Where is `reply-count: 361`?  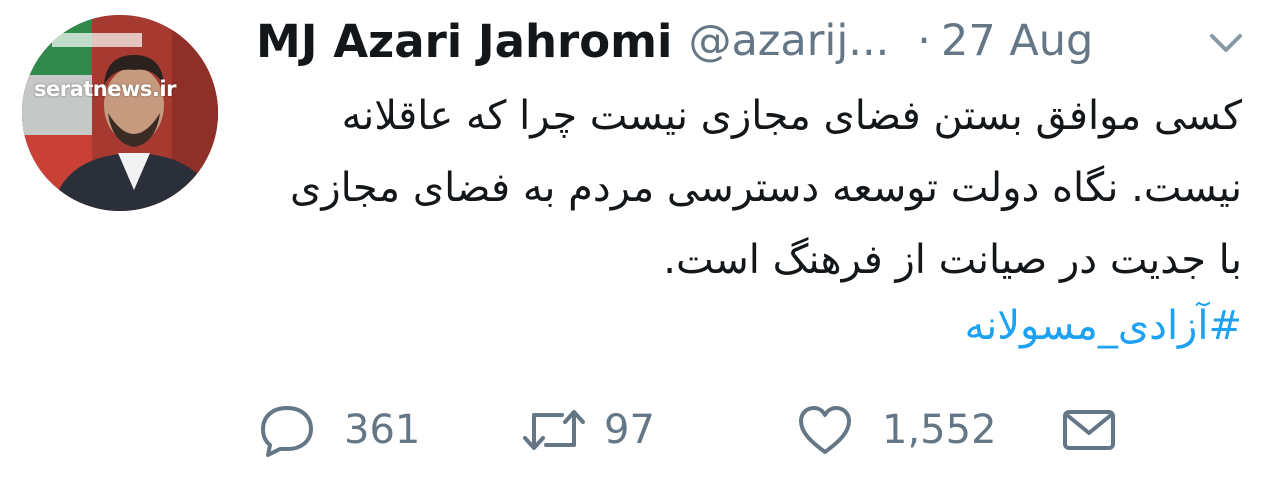 reply-count: 361 is located at coordinates (382, 430).